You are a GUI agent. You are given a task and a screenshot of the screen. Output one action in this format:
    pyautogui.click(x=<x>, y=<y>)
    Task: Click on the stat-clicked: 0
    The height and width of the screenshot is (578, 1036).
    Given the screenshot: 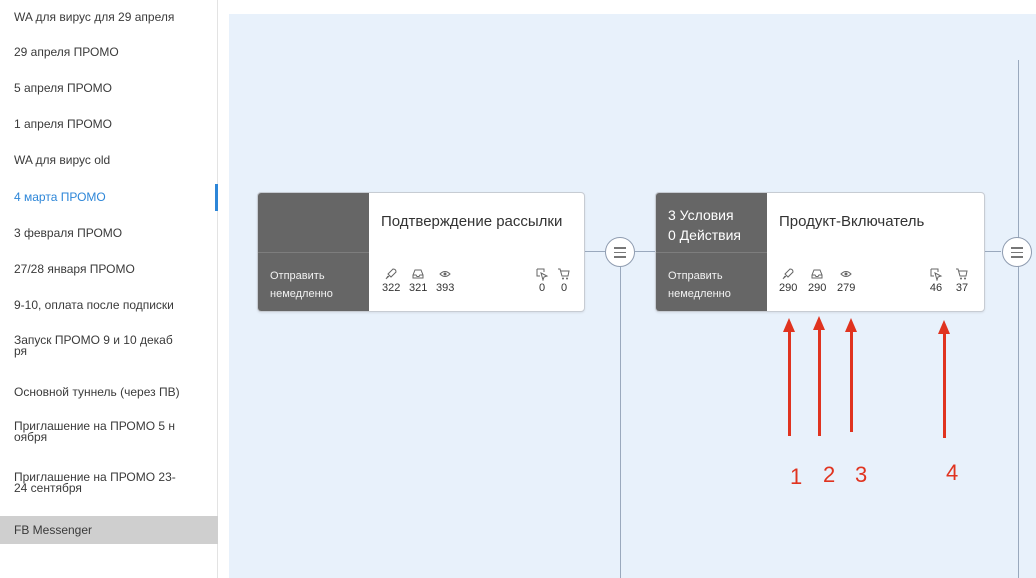 What is the action you would take?
    pyautogui.click(x=542, y=280)
    